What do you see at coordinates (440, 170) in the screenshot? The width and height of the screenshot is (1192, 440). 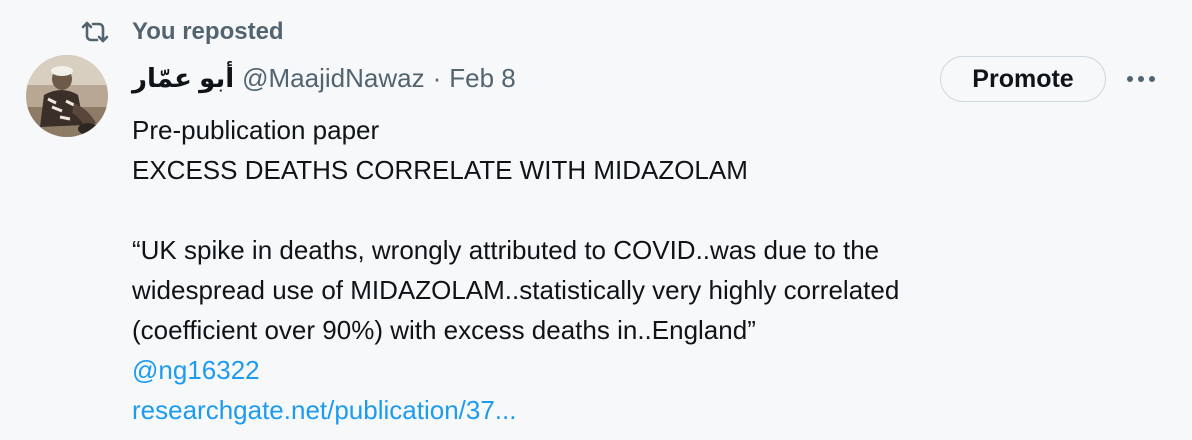 I see `tweet-text-line: EXCESS DEATHS CORRELATE WITH MIDAZOLAM` at bounding box center [440, 170].